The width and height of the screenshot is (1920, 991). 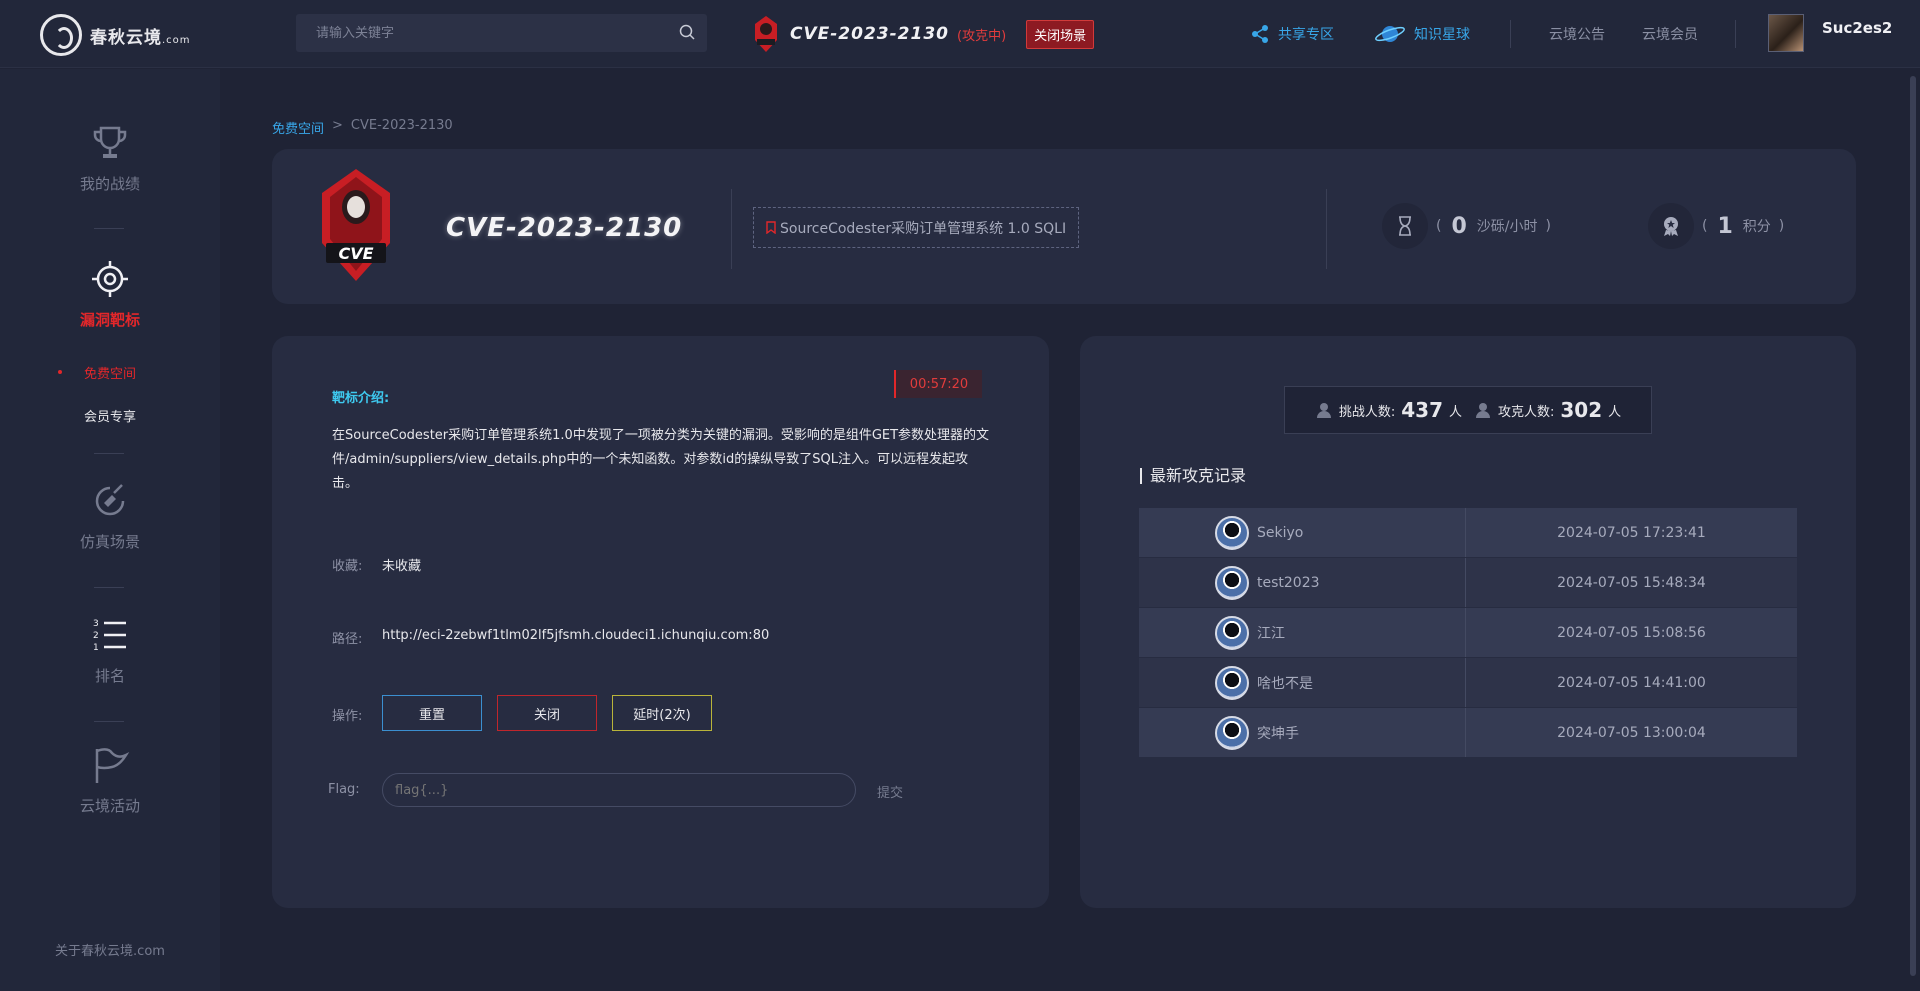 I want to click on record-user: 江江, so click(x=1271, y=633).